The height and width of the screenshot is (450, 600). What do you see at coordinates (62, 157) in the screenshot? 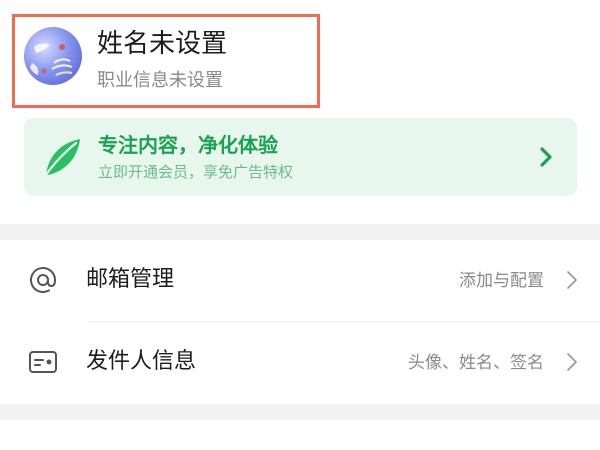
I see `leaf-icon` at bounding box center [62, 157].